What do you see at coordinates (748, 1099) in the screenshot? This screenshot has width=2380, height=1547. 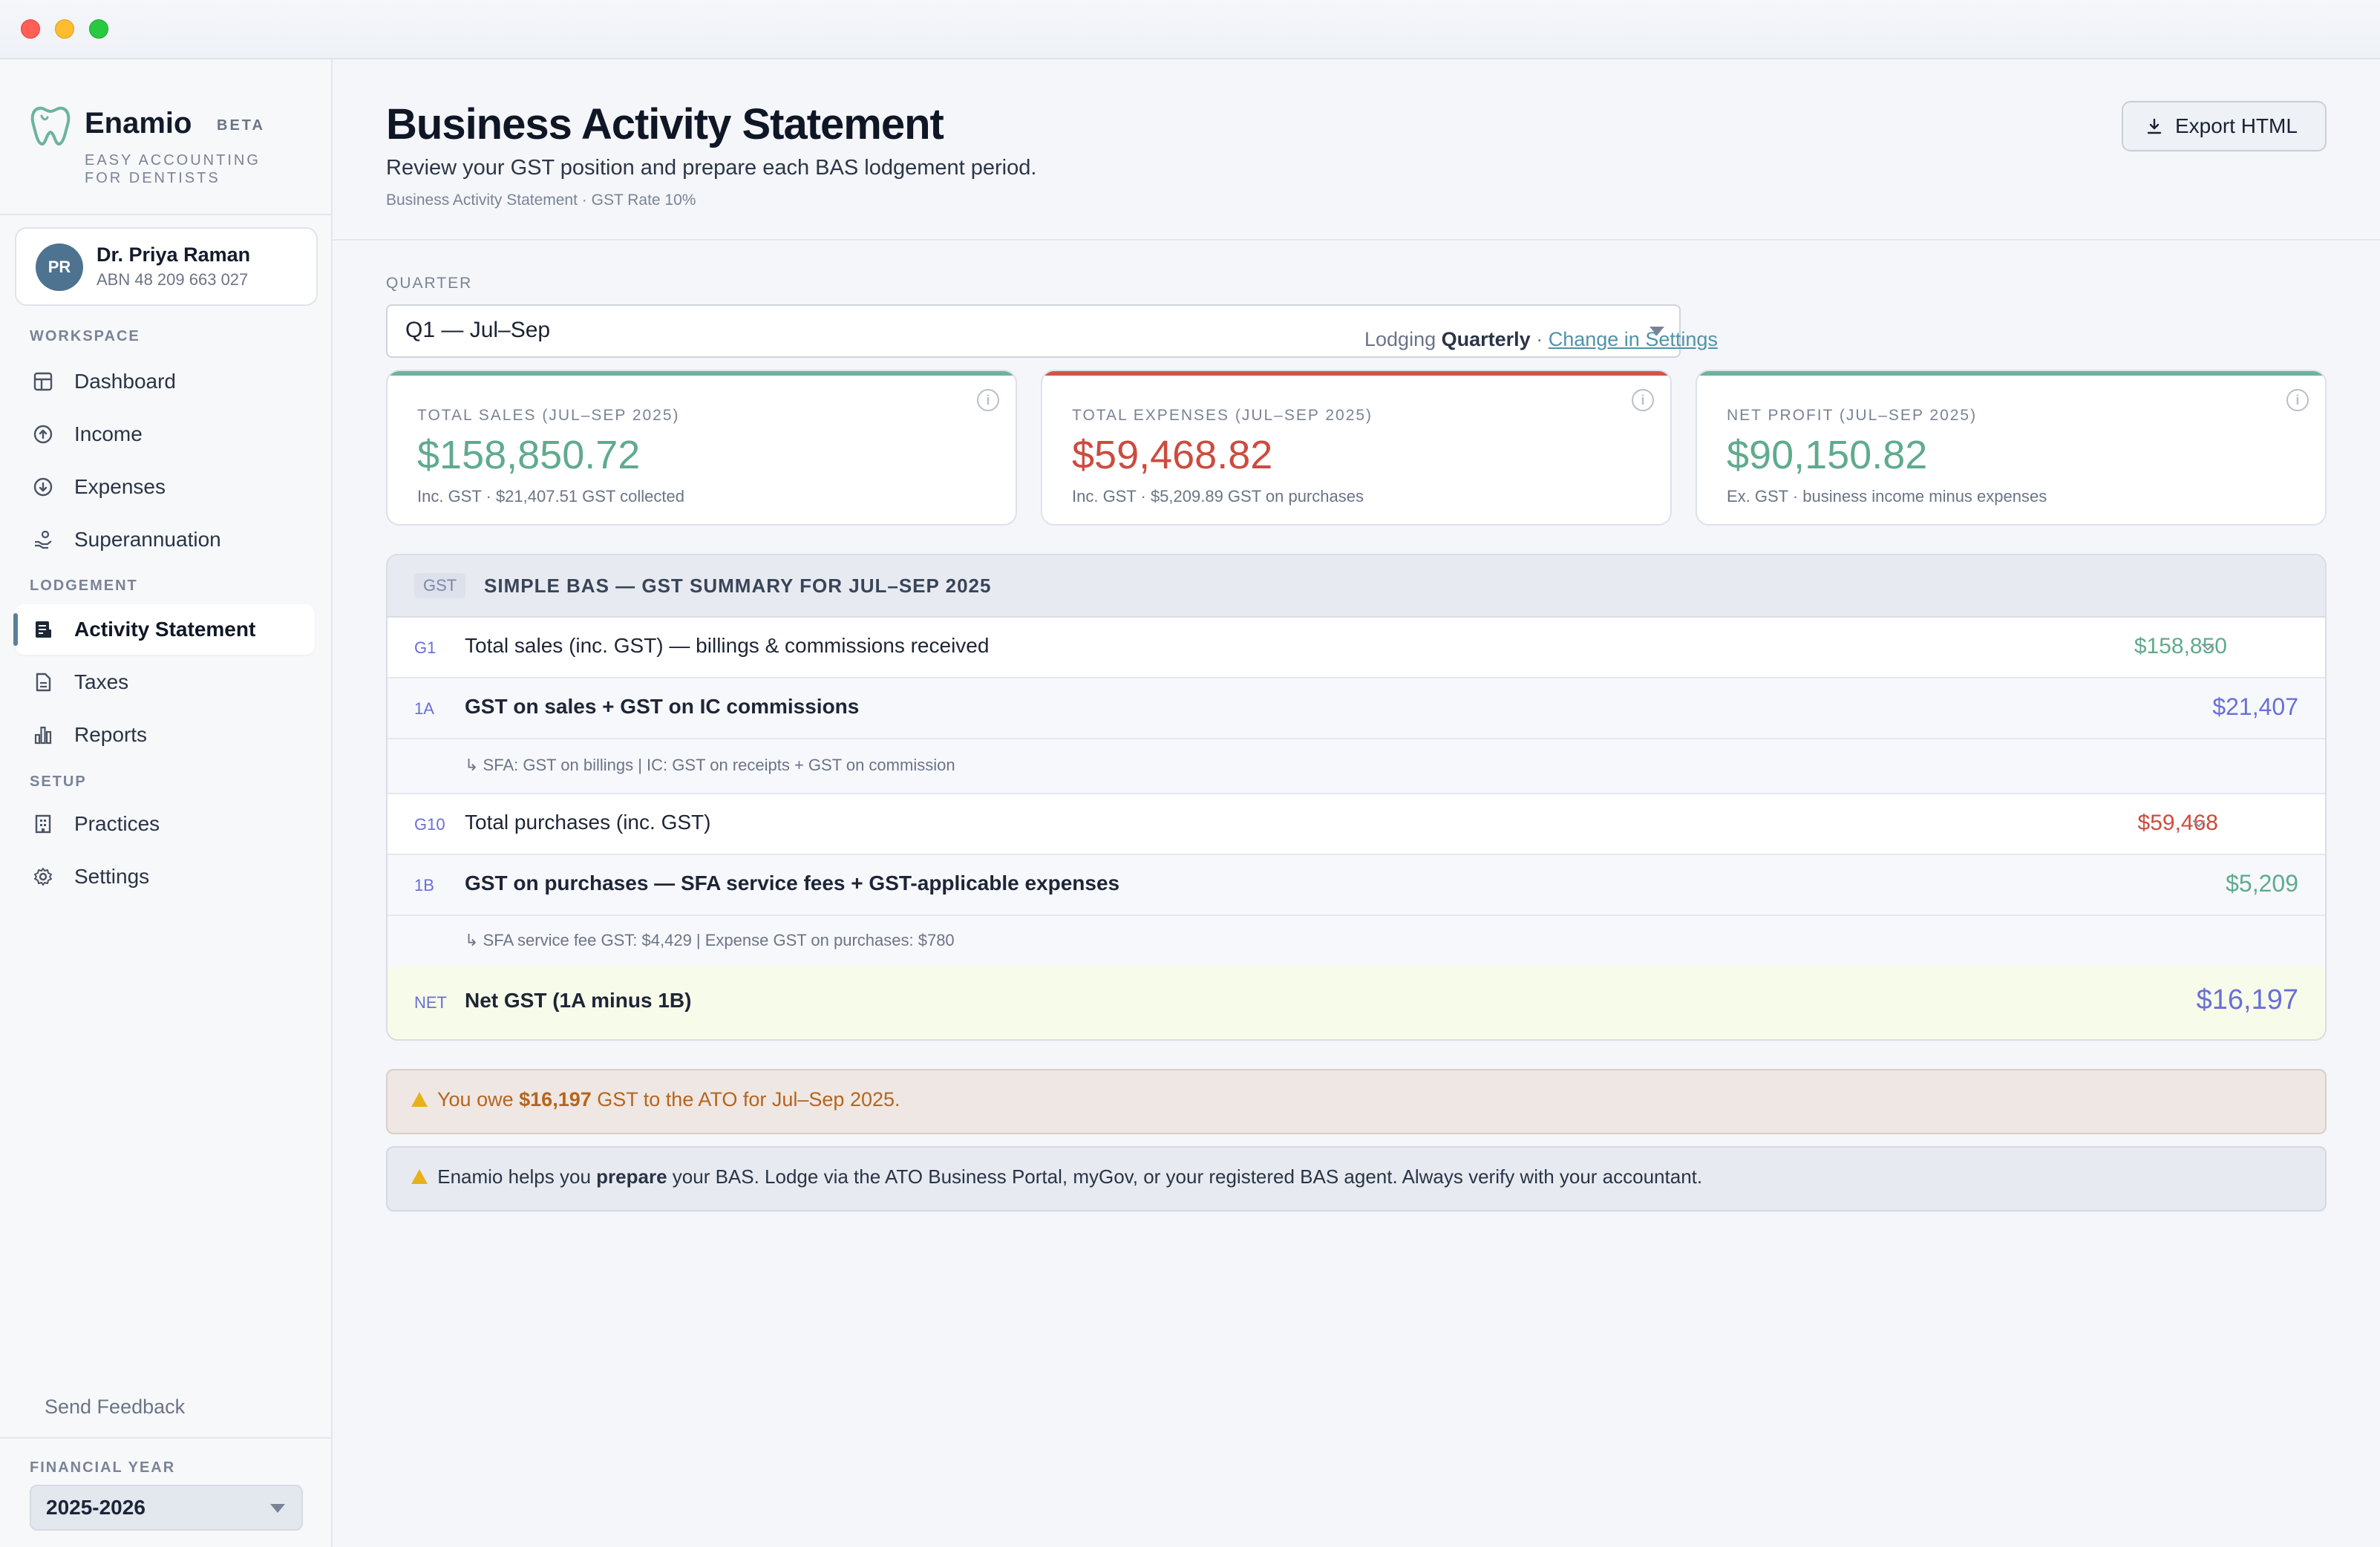 I see `owe-suffix: GST to the ATO for Jul–Sep 2025.` at bounding box center [748, 1099].